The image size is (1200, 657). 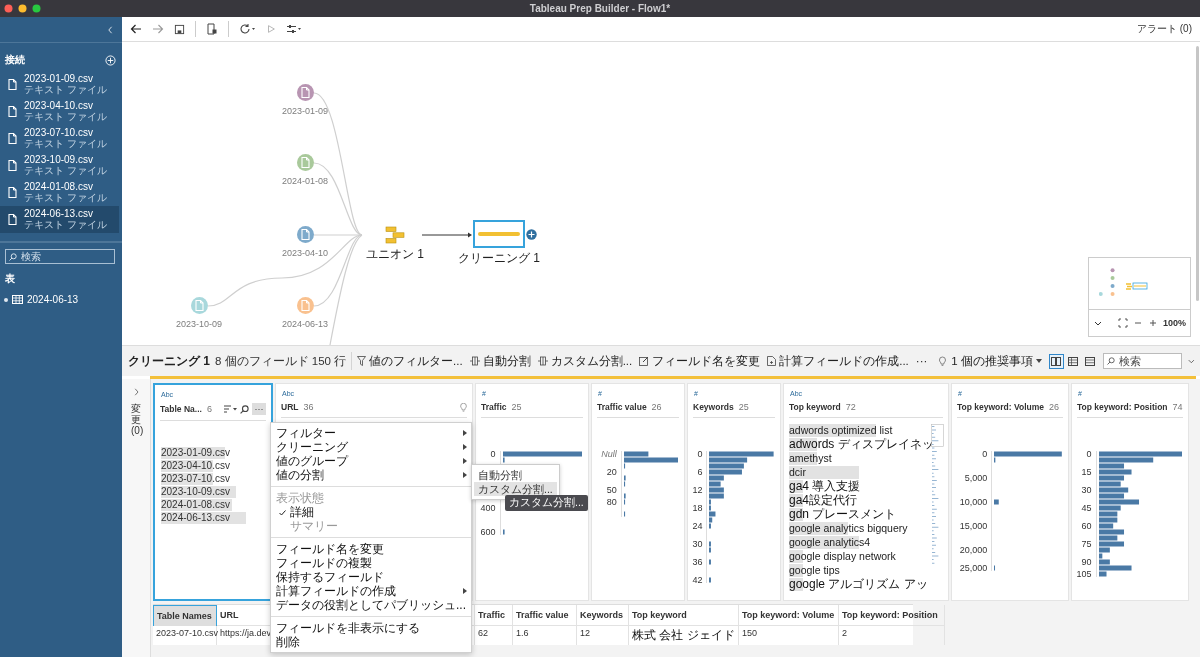 What do you see at coordinates (697, 489) in the screenshot?
I see `bin-label: 12` at bounding box center [697, 489].